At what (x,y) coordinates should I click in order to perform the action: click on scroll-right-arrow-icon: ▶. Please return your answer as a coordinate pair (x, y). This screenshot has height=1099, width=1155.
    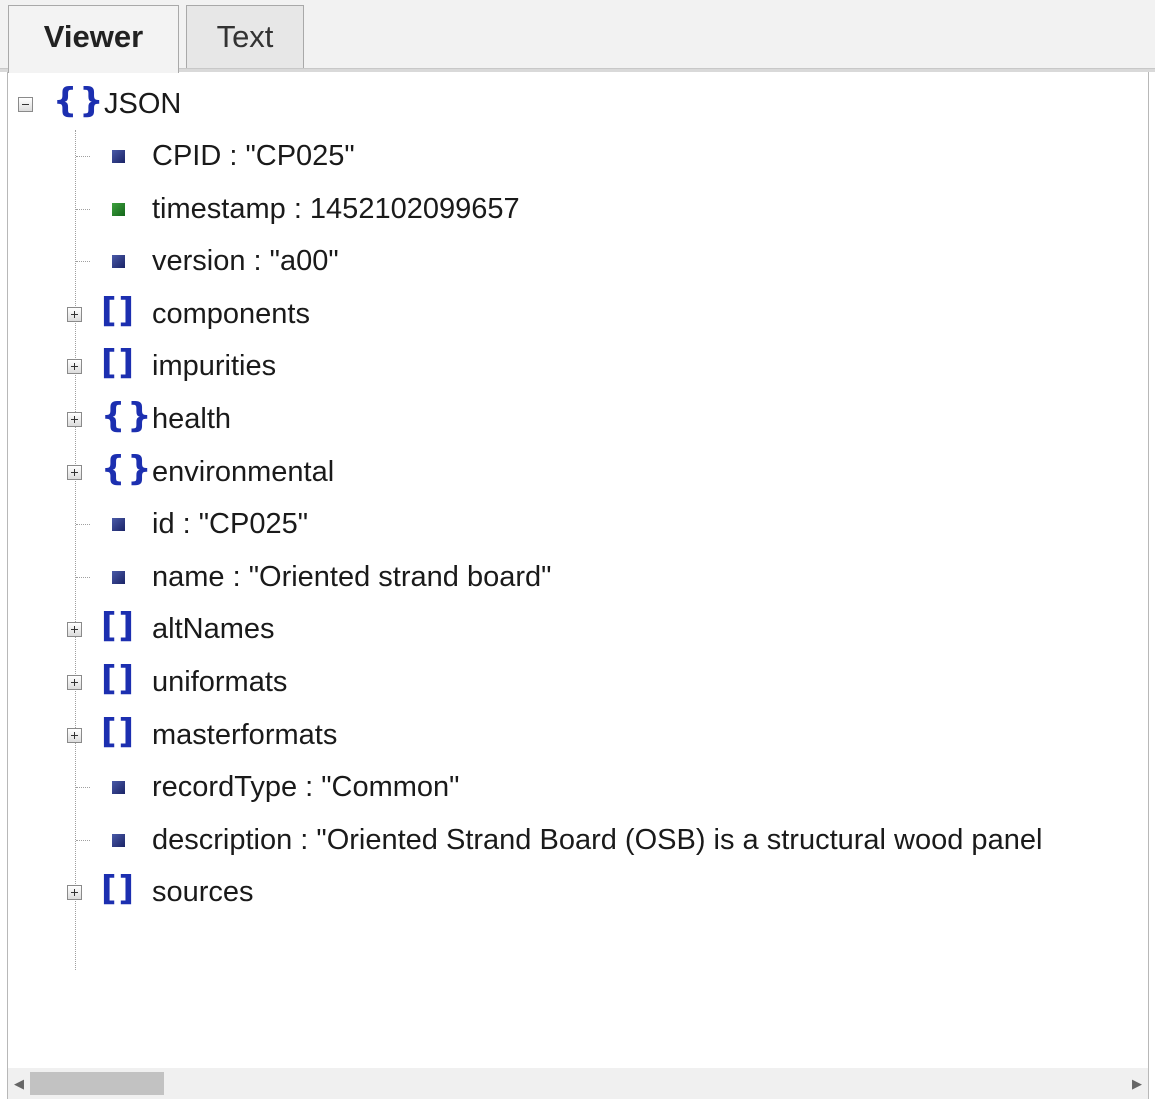
    Looking at the image, I should click on (1137, 1083).